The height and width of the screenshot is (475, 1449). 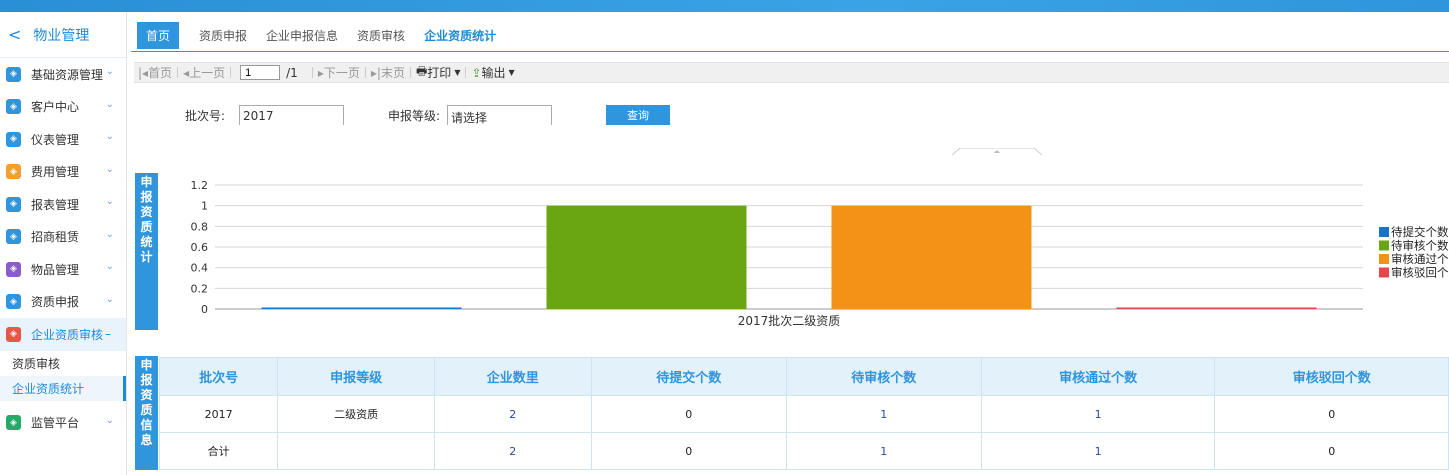 What do you see at coordinates (1098, 376) in the screenshot?
I see `column-header: 审核通过个数` at bounding box center [1098, 376].